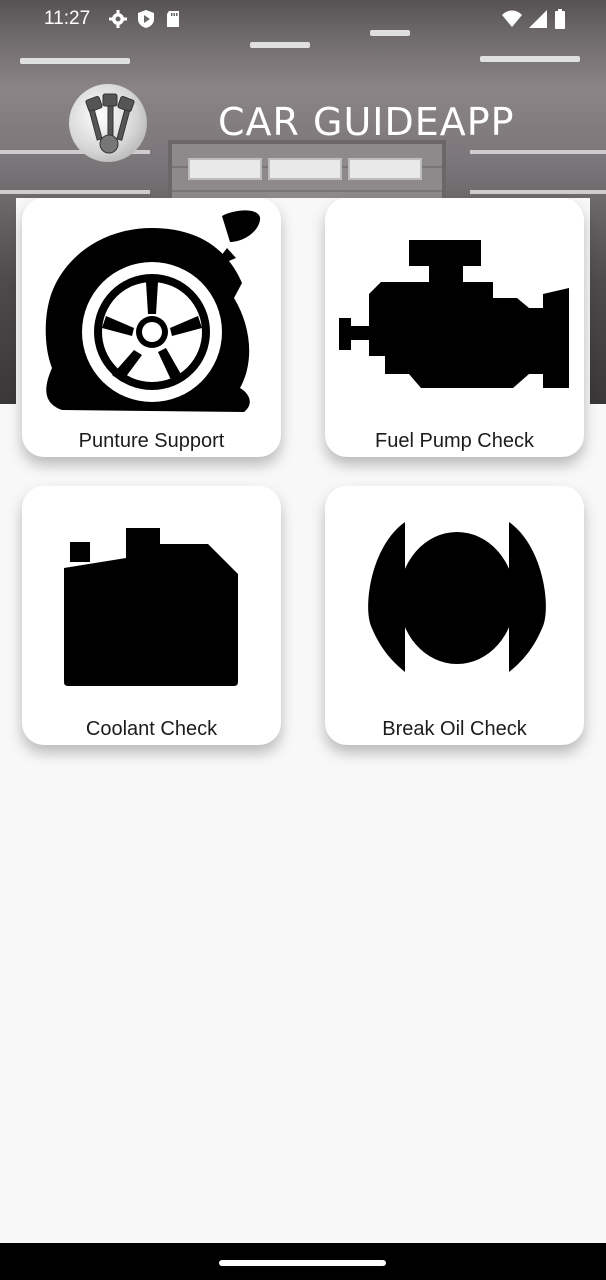  Describe the element at coordinates (512, 18) in the screenshot. I see `wifi-icon` at that location.